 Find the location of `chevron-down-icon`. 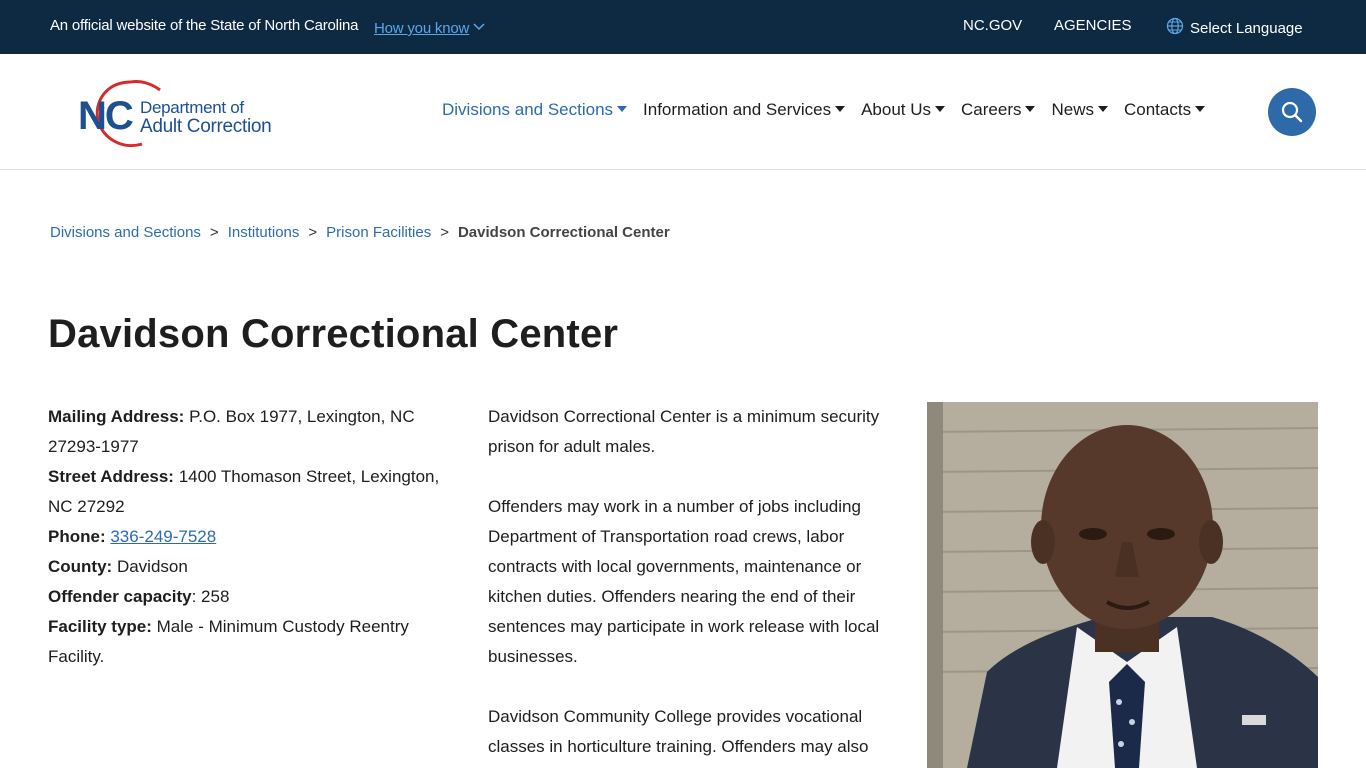

chevron-down-icon is located at coordinates (479, 26).